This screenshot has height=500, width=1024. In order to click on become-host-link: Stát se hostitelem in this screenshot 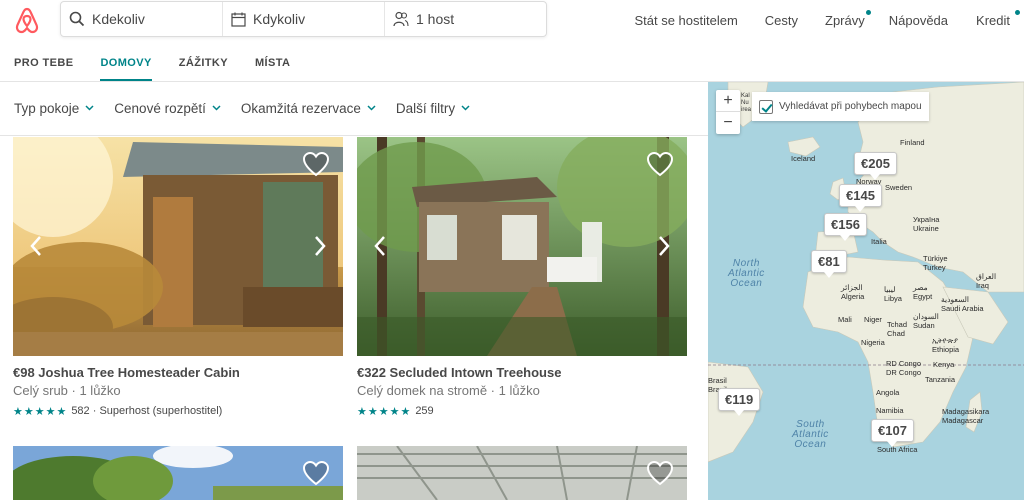, I will do `click(685, 20)`.